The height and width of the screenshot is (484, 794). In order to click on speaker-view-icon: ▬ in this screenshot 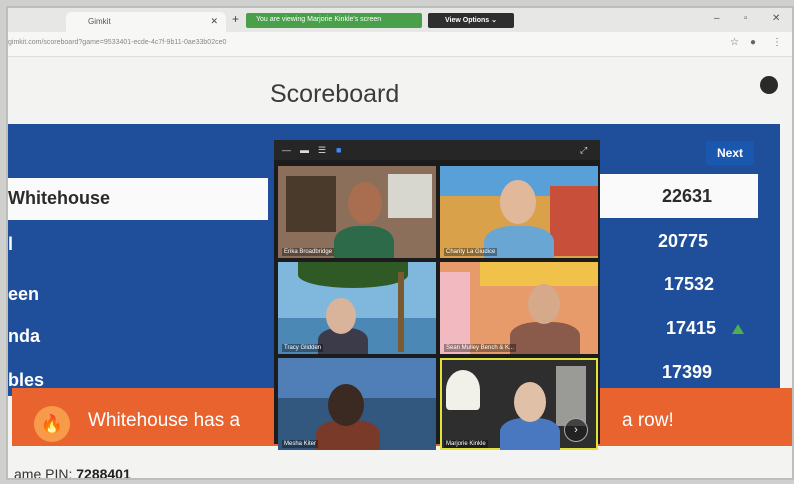, I will do `click(304, 150)`.